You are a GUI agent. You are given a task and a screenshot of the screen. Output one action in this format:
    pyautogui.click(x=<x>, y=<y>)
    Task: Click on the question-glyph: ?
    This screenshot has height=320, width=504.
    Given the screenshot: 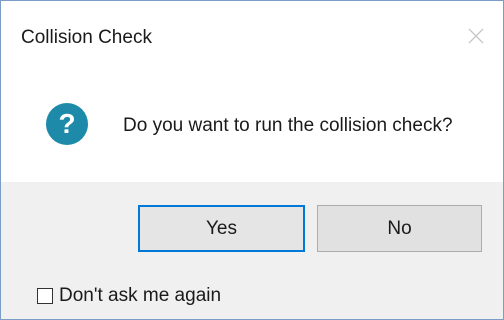 What is the action you would take?
    pyautogui.click(x=66, y=123)
    